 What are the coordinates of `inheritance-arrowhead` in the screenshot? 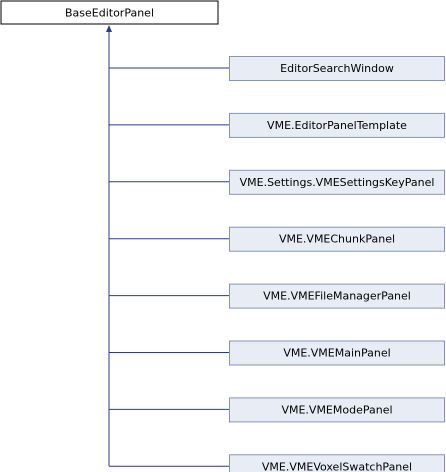 It's located at (109, 28).